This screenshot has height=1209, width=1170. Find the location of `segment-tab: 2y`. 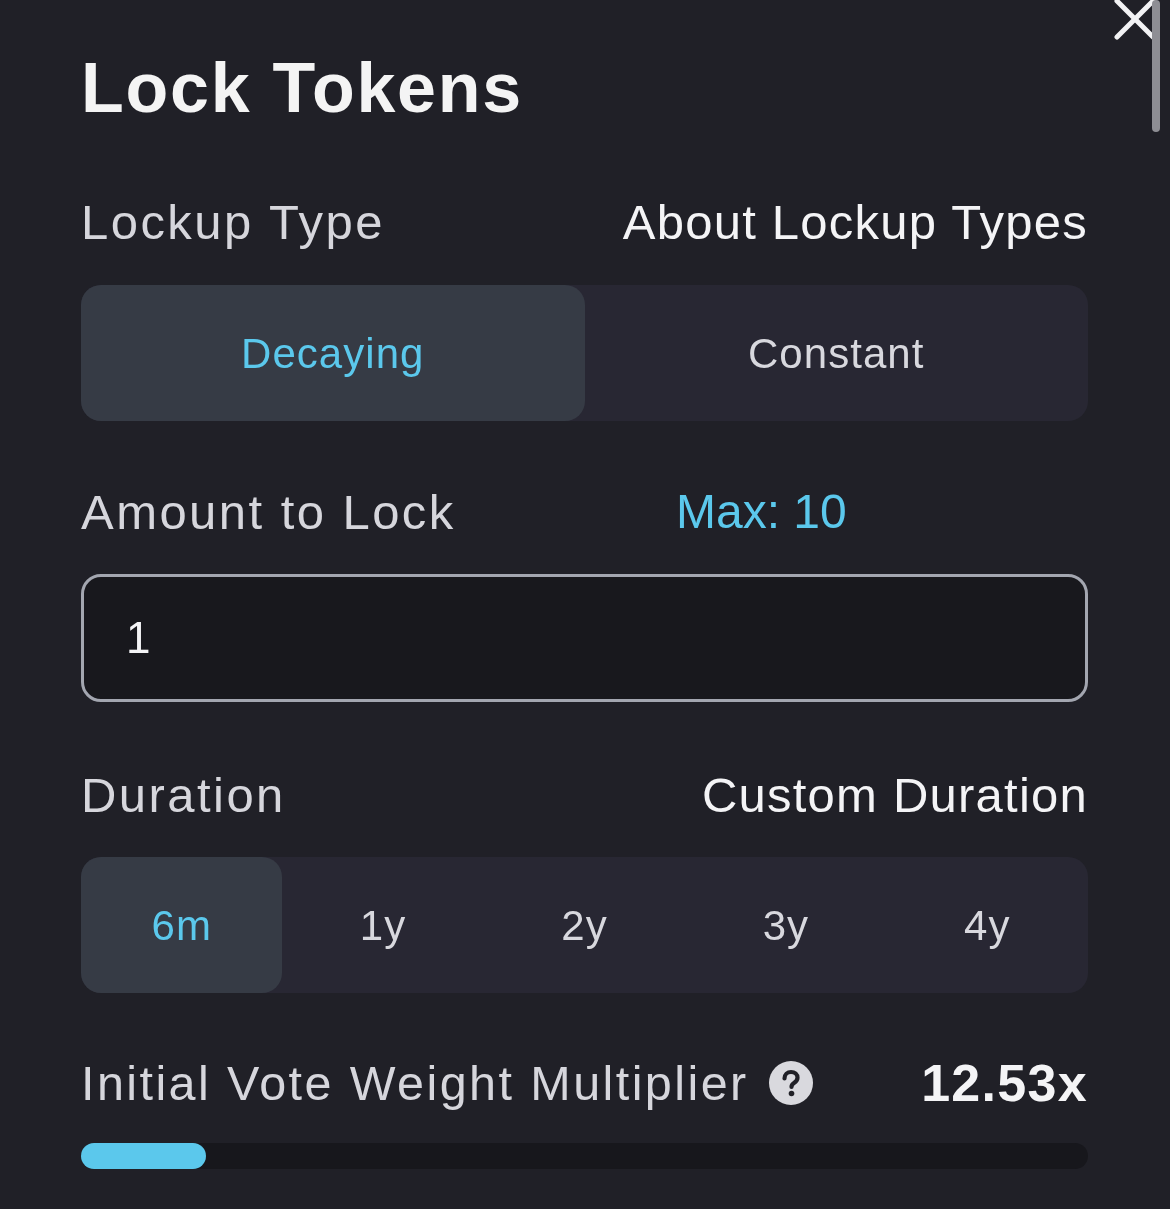

segment-tab: 2y is located at coordinates (584, 925).